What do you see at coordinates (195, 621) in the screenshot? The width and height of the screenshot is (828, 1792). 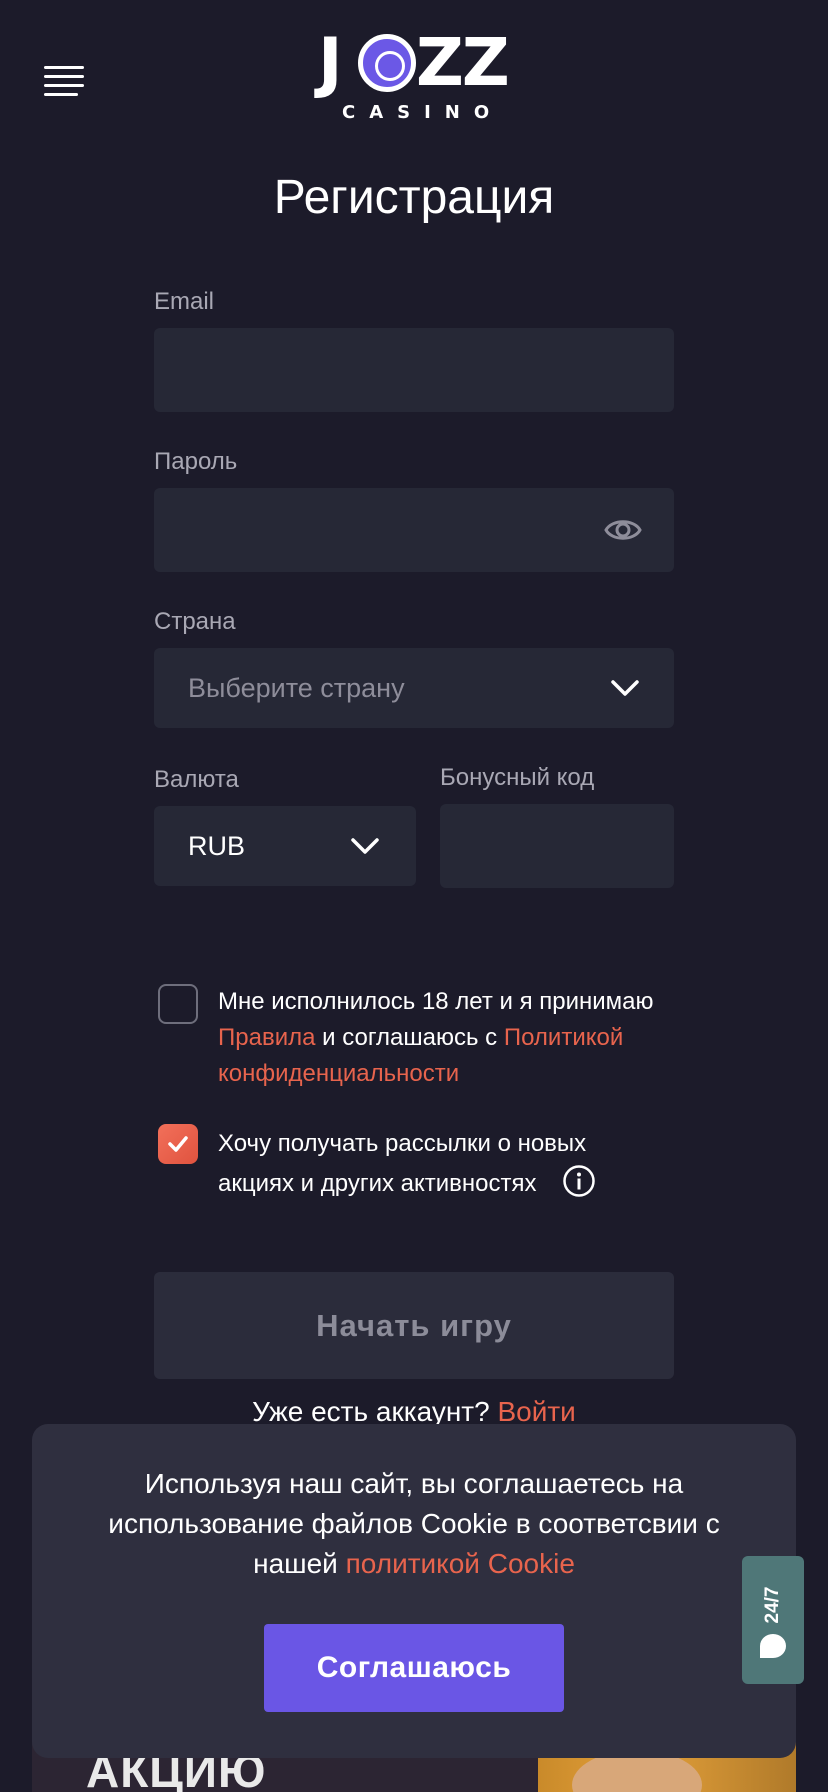 I see `country-label: Страна` at bounding box center [195, 621].